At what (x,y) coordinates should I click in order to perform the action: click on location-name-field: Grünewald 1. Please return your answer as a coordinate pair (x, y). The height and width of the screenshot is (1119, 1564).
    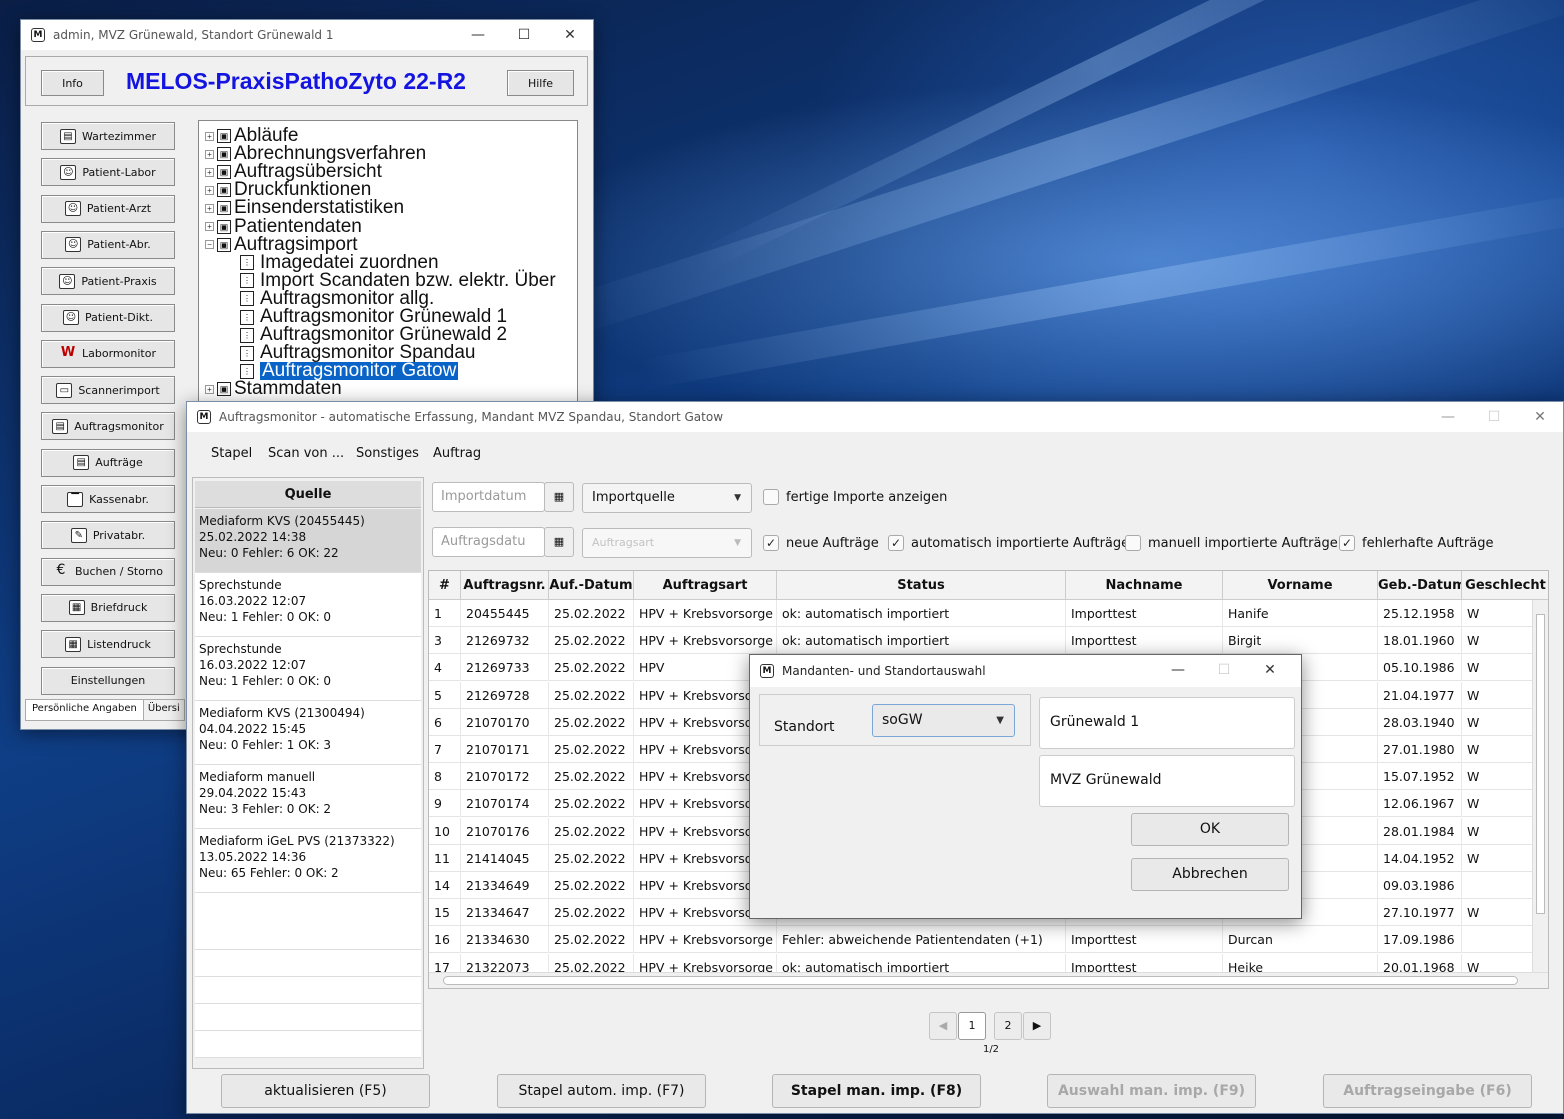
    Looking at the image, I should click on (1167, 723).